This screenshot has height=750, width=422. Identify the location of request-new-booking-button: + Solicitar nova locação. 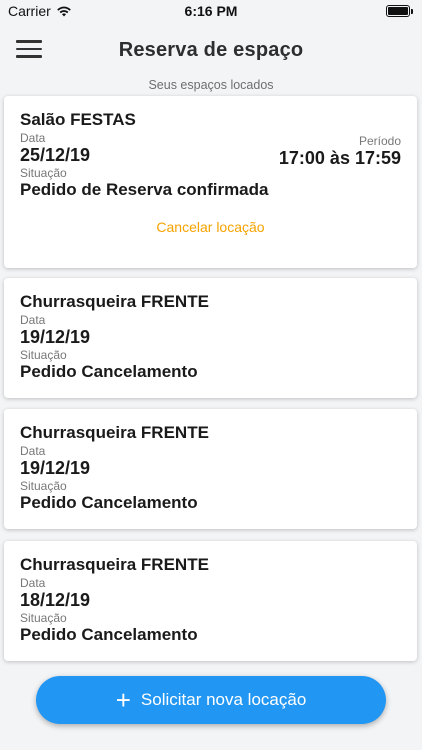
(211, 700).